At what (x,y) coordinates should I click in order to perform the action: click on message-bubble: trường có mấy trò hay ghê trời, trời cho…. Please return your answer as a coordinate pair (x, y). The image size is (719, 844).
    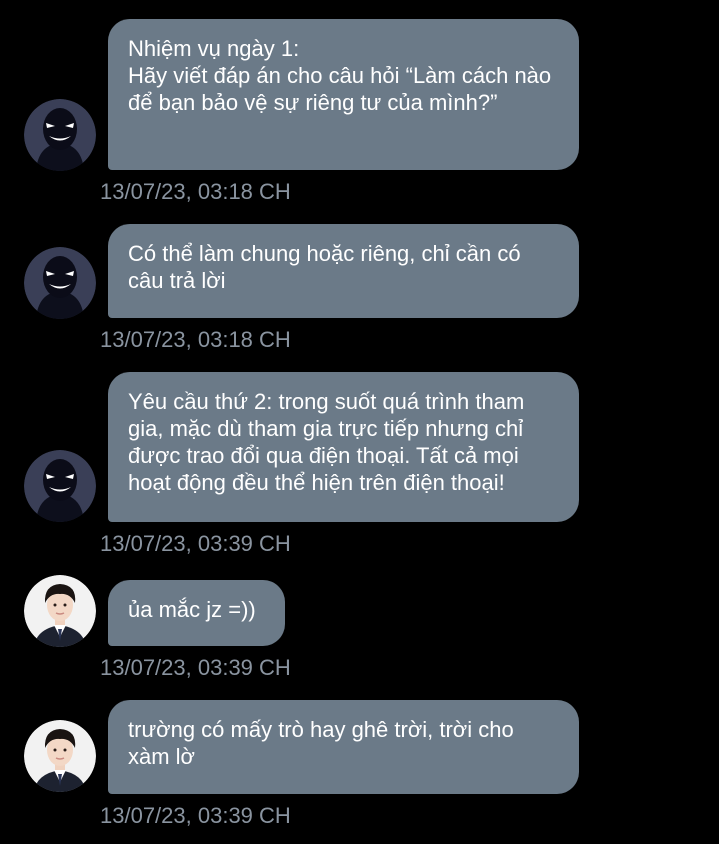
    Looking at the image, I should click on (343, 747).